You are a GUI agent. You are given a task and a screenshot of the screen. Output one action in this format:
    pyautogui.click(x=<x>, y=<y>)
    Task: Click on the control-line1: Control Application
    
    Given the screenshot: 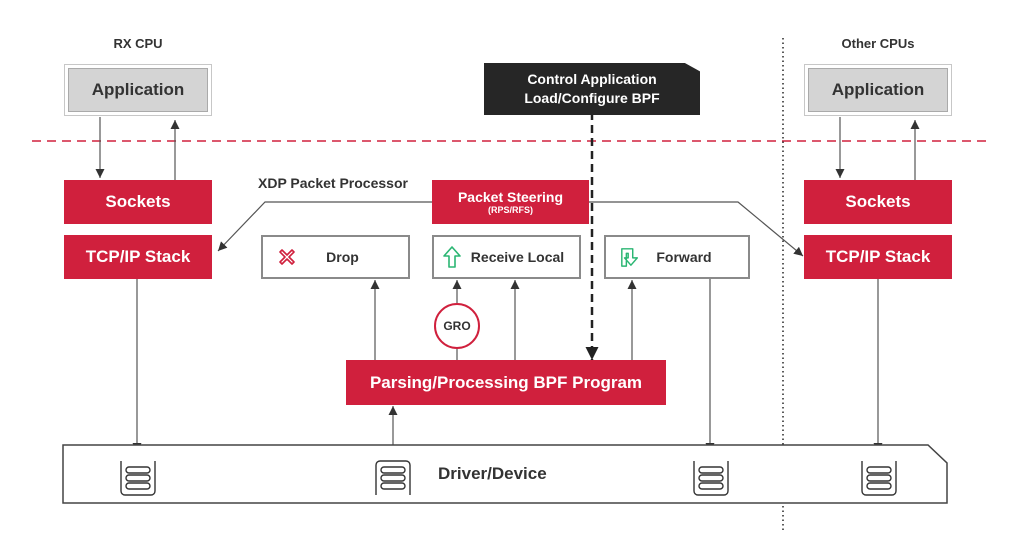 What is the action you would take?
    pyautogui.click(x=592, y=79)
    